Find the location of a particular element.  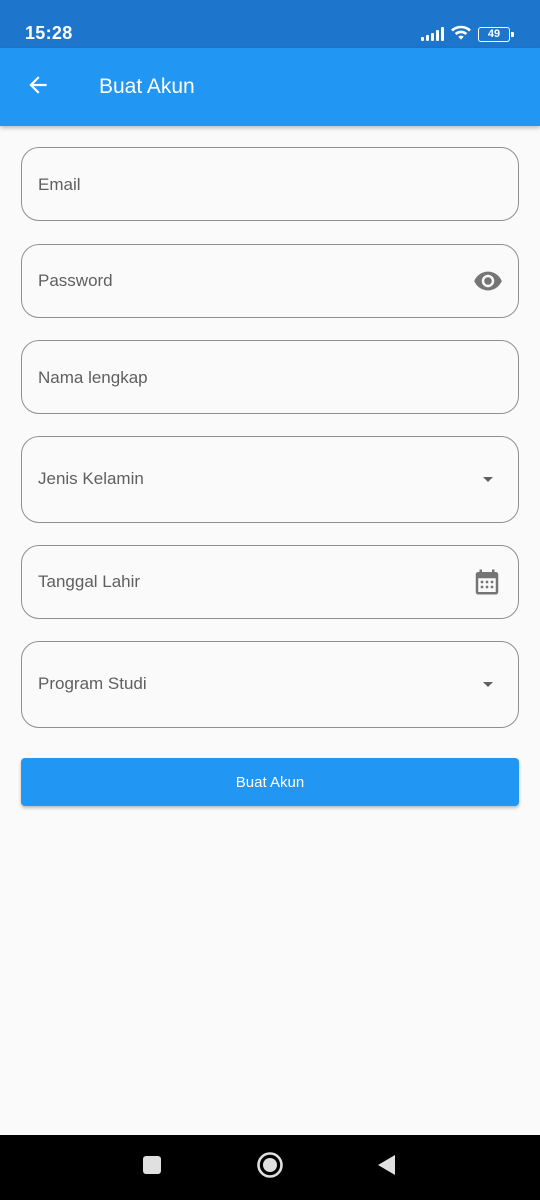

birth-date-field-label: Tanggal Lahir is located at coordinates (89, 581).